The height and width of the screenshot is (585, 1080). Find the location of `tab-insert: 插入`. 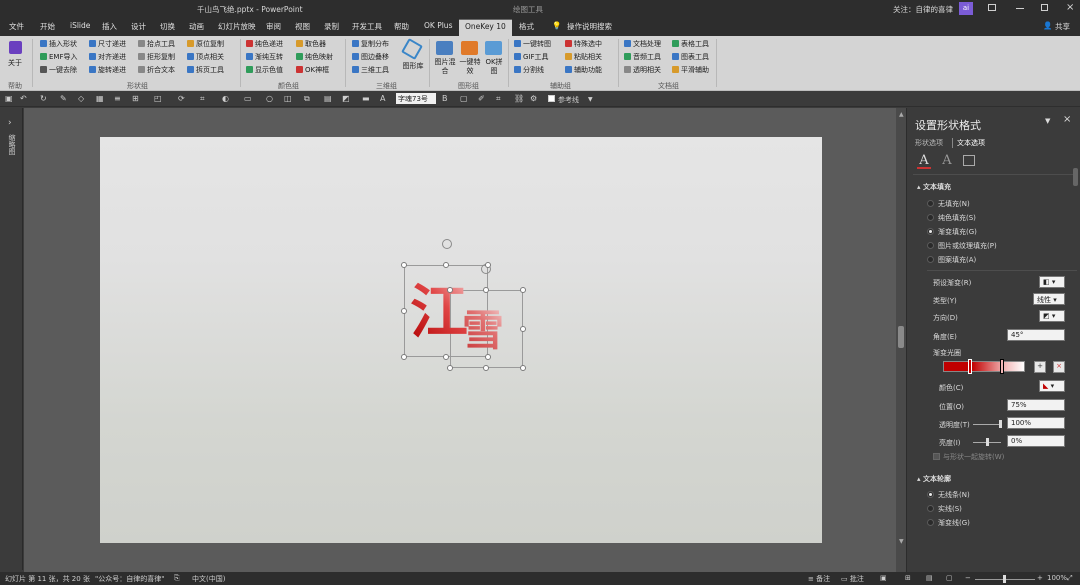

tab-insert: 插入 is located at coordinates (109, 26).